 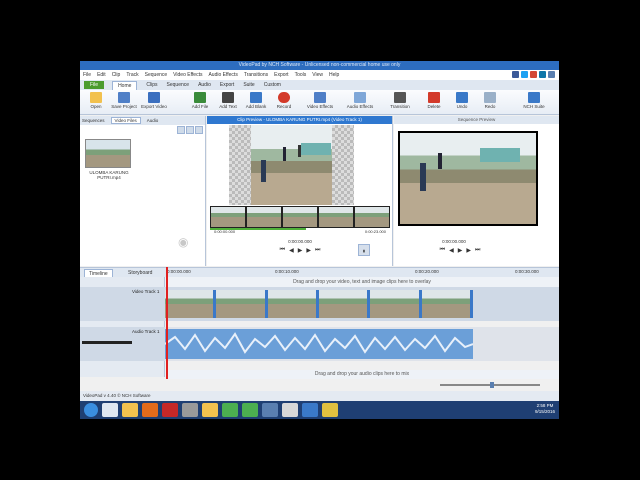 I want to click on camera-icon: ◉, so click(x=183, y=242).